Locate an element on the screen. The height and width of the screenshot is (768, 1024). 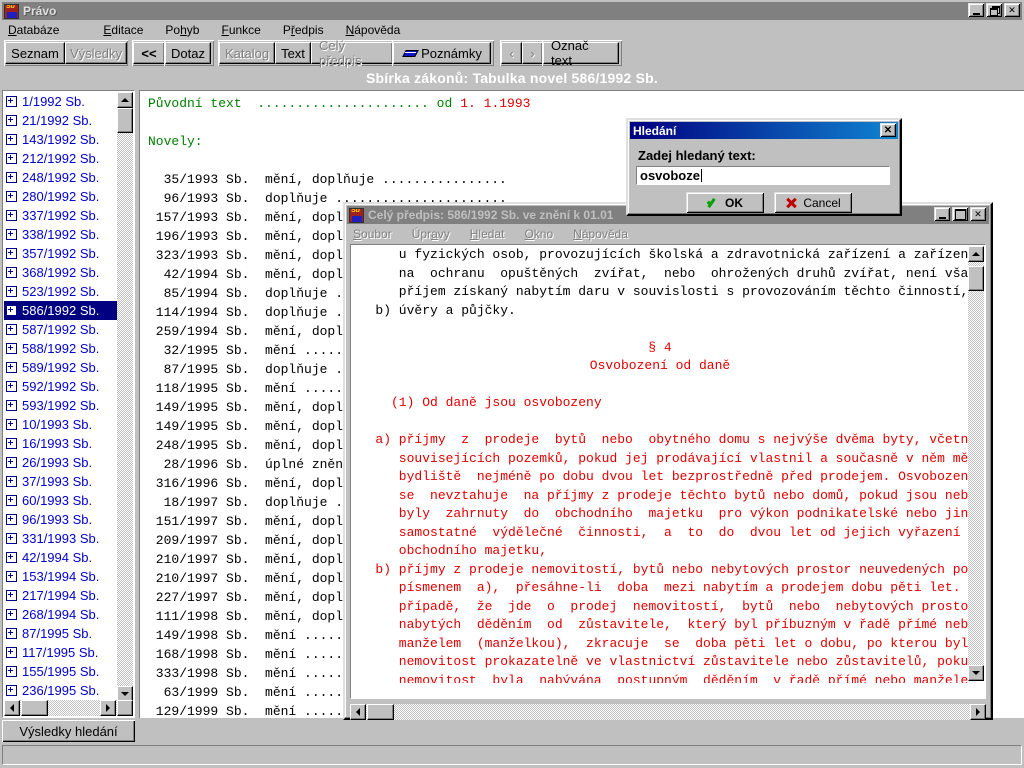
list-item: 117/1995 Sb. is located at coordinates (60, 652).